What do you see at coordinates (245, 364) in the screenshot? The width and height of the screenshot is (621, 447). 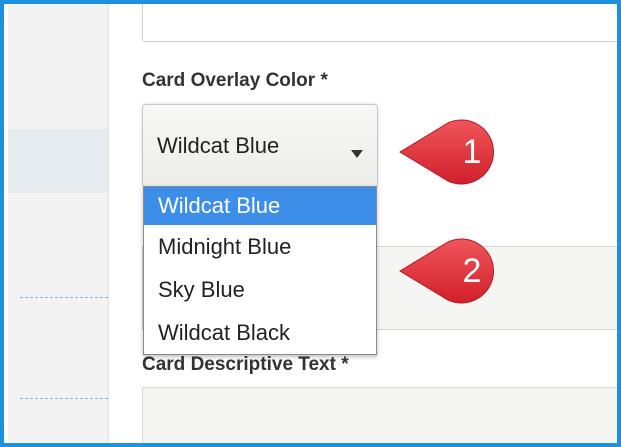 I see `card-descriptive-text-label: Card Descriptive Text *` at bounding box center [245, 364].